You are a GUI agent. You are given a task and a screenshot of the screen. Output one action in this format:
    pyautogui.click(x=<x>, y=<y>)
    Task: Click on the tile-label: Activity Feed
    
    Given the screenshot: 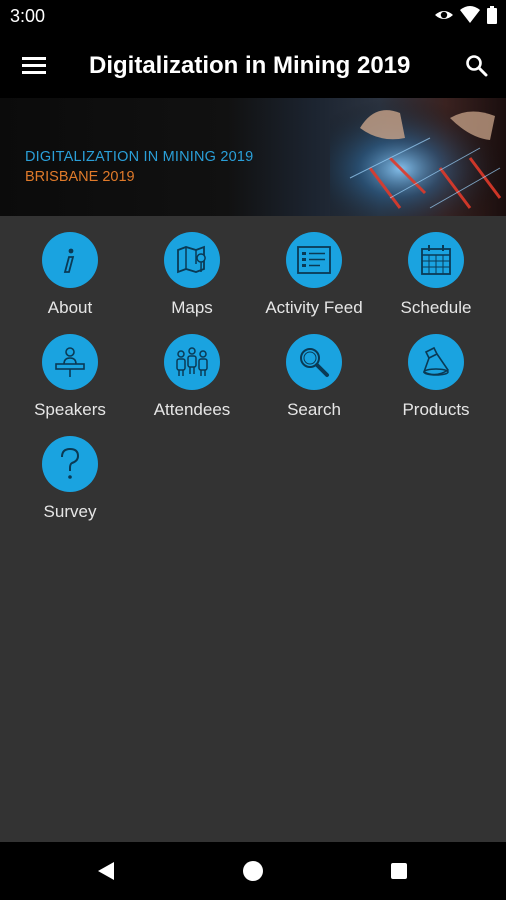 What is the action you would take?
    pyautogui.click(x=314, y=307)
    